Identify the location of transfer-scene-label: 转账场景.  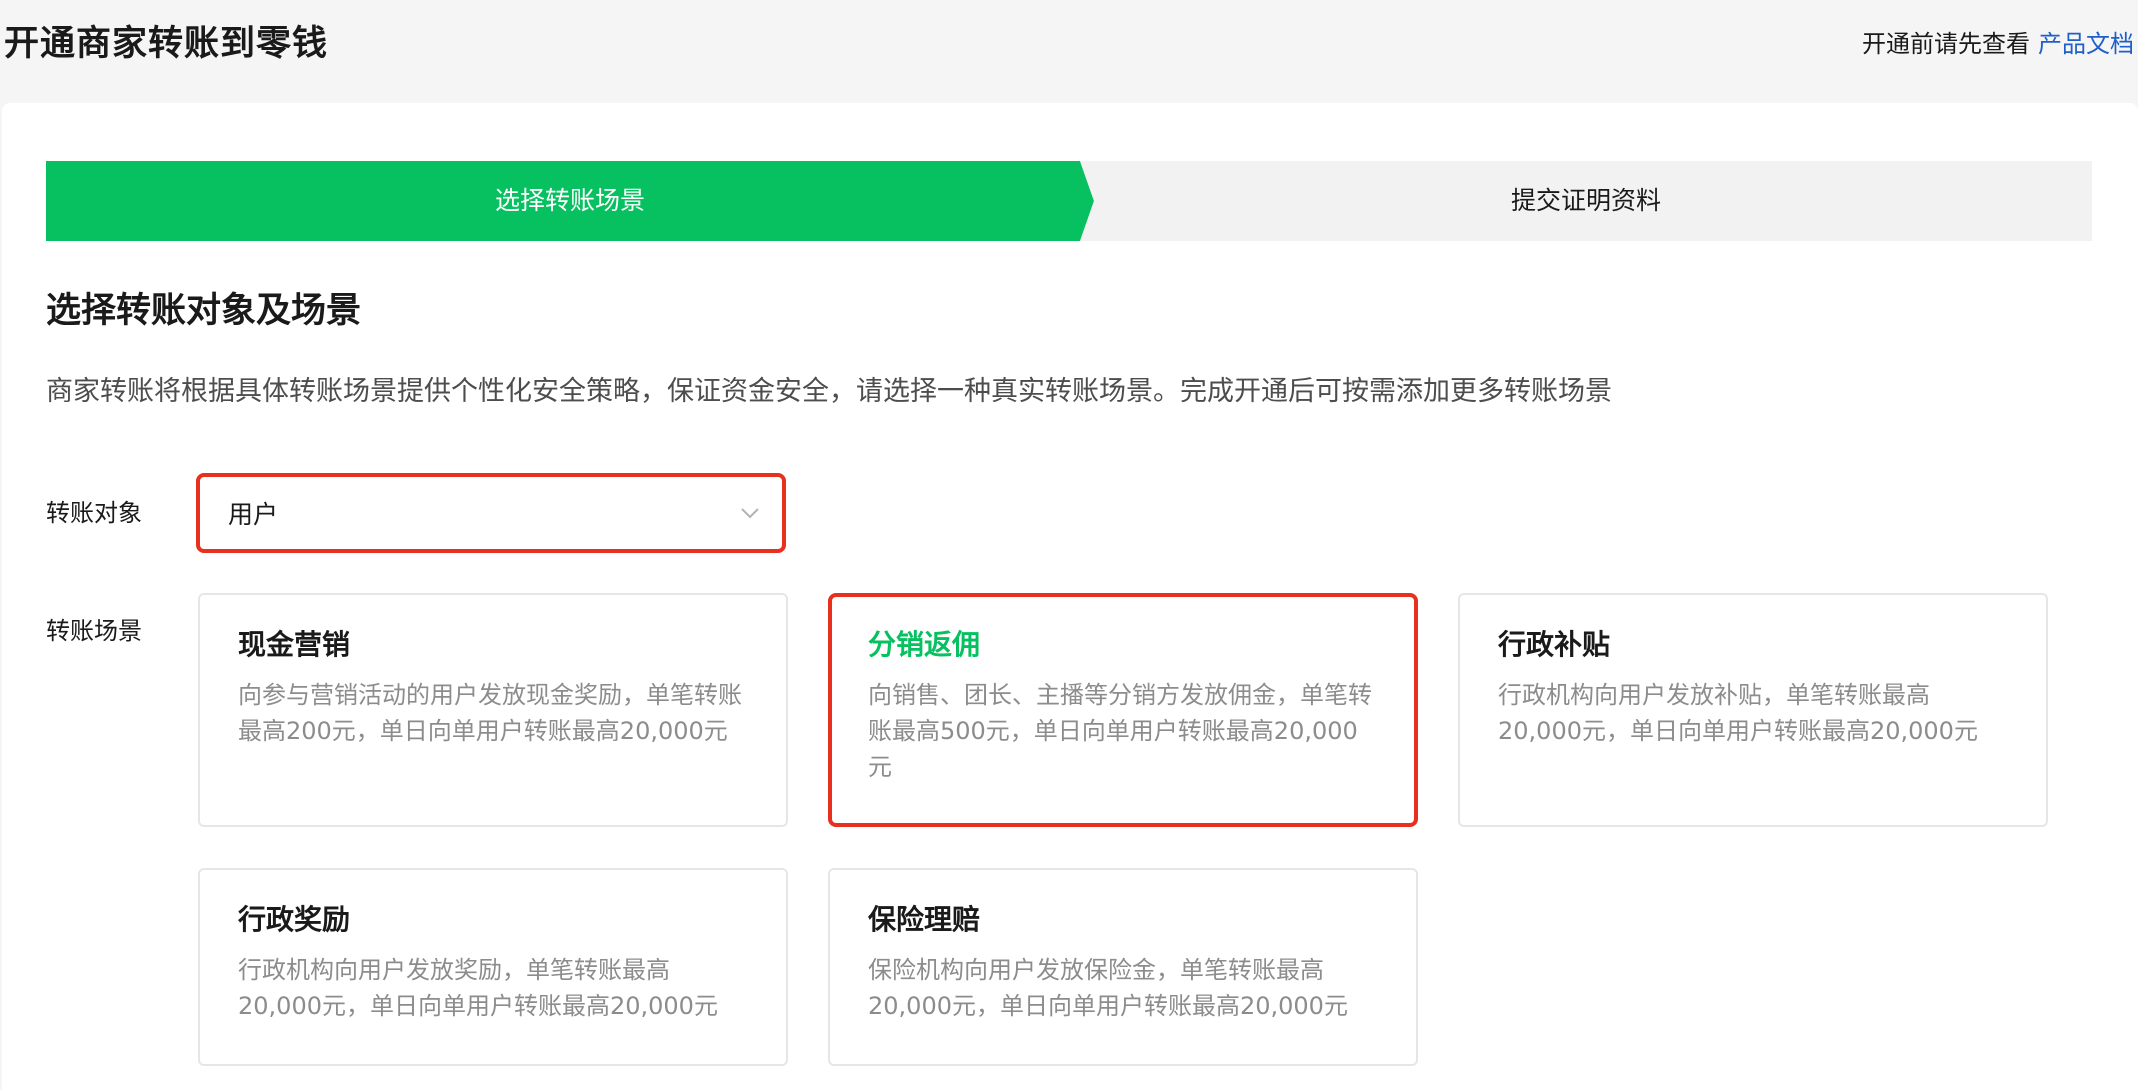
(94, 631).